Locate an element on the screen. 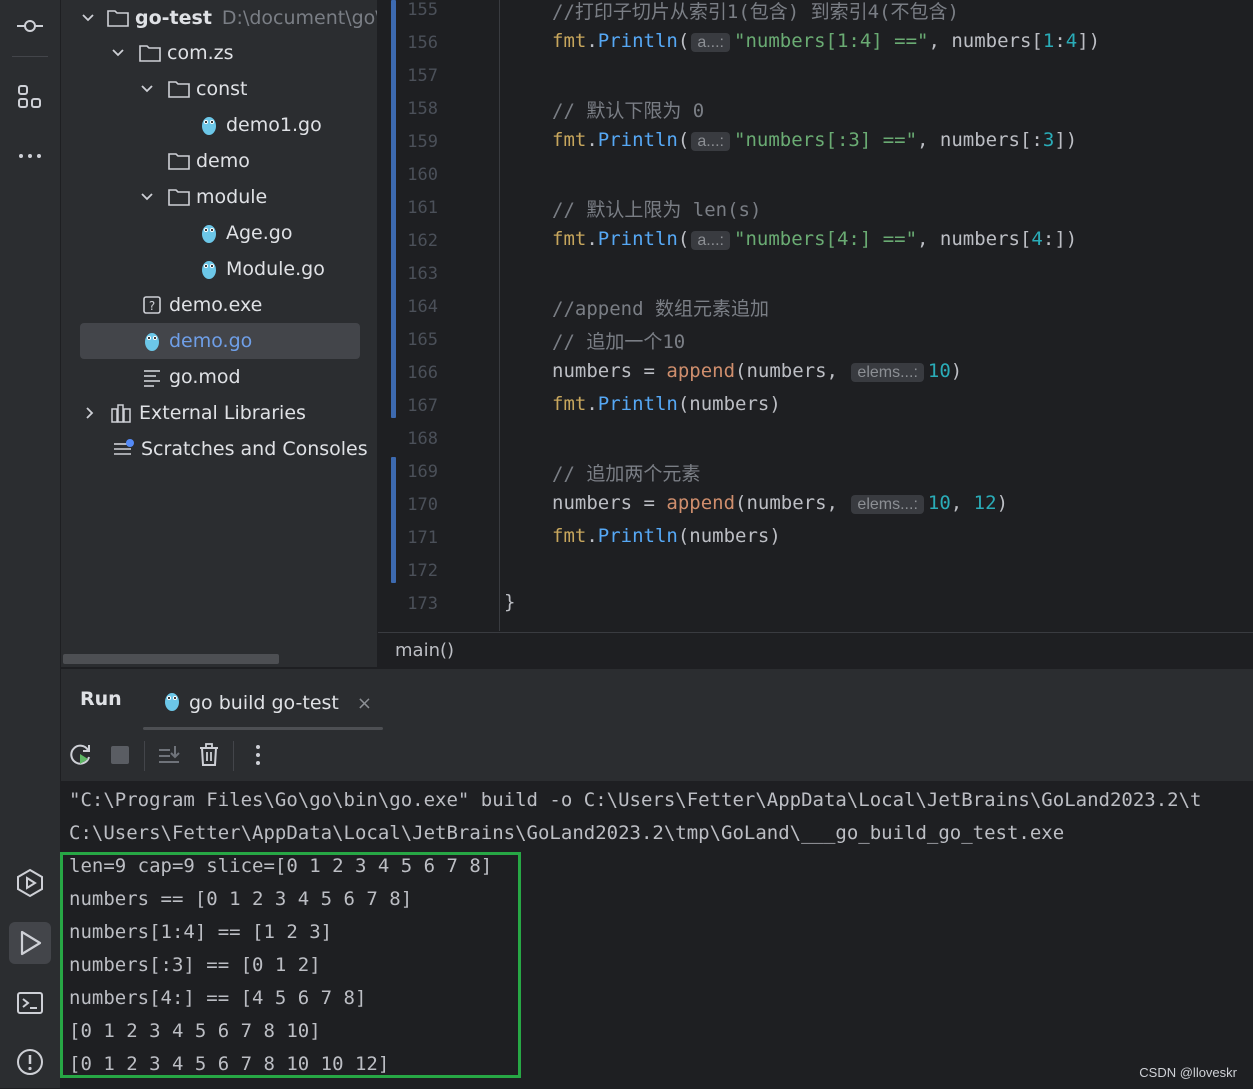 This screenshot has width=1253, height=1089. watermark: CSDN @lloveskr is located at coordinates (1188, 1072).